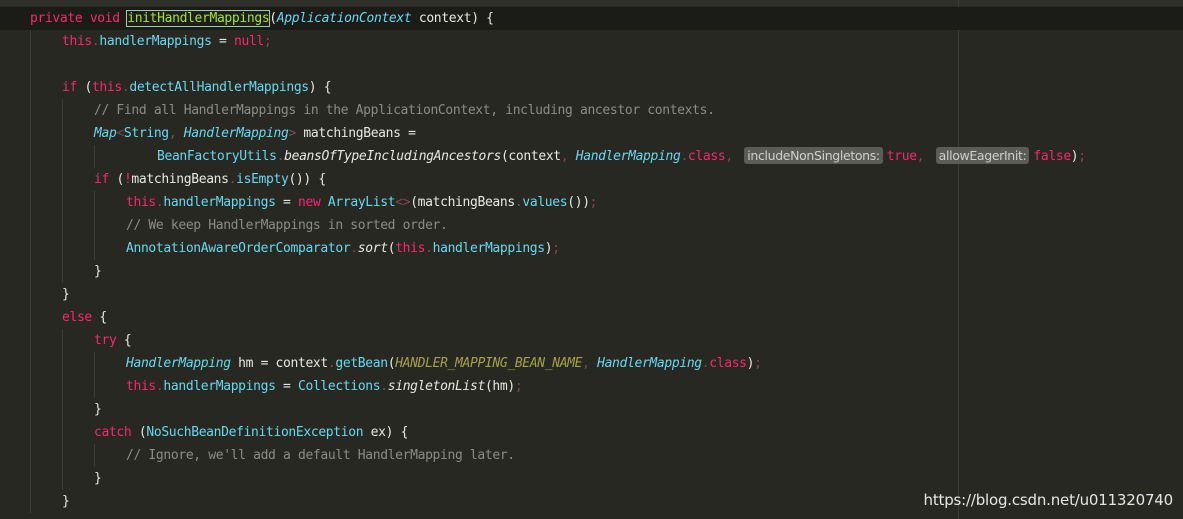  I want to click on code-token: values, so click(545, 202).